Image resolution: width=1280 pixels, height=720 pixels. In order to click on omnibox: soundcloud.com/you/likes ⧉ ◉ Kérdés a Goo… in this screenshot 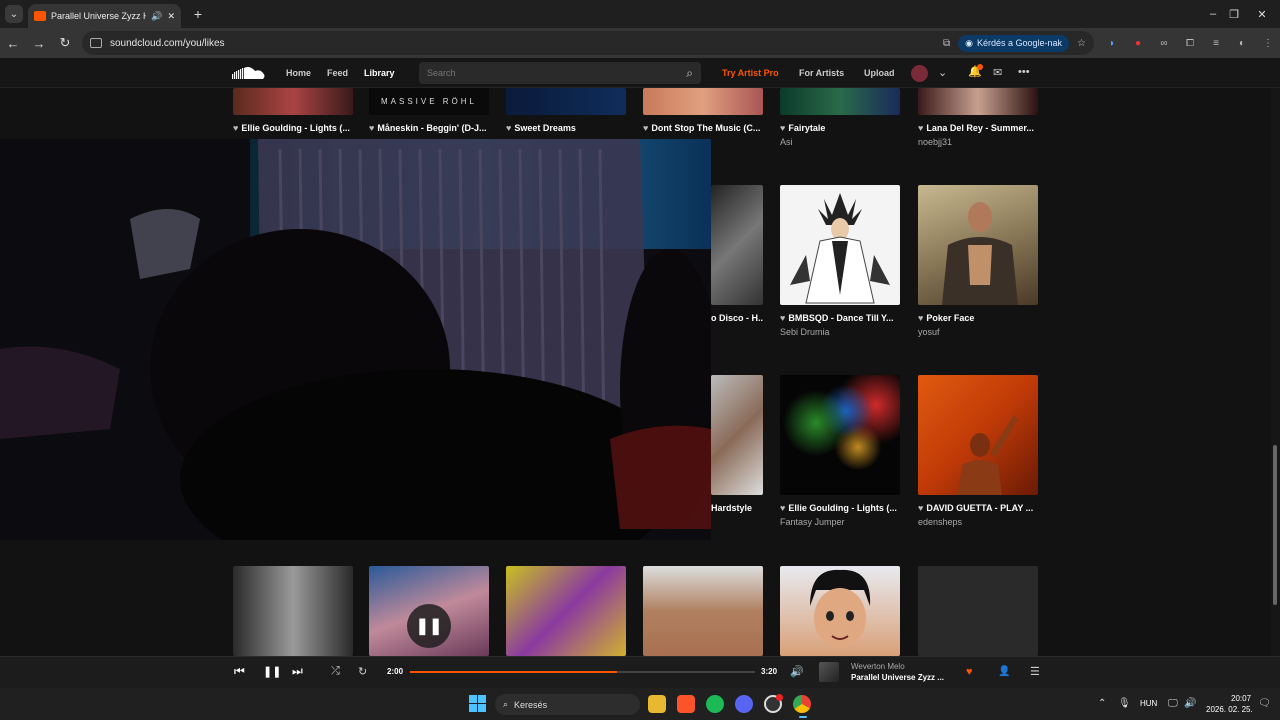, I will do `click(588, 43)`.